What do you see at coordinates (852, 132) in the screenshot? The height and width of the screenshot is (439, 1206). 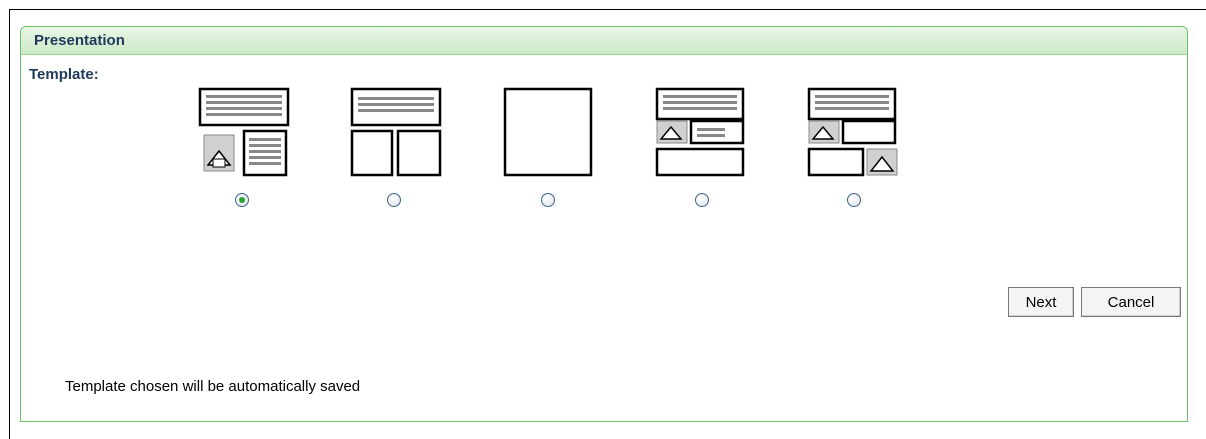 I see `template-thumbnail-5-icon` at bounding box center [852, 132].